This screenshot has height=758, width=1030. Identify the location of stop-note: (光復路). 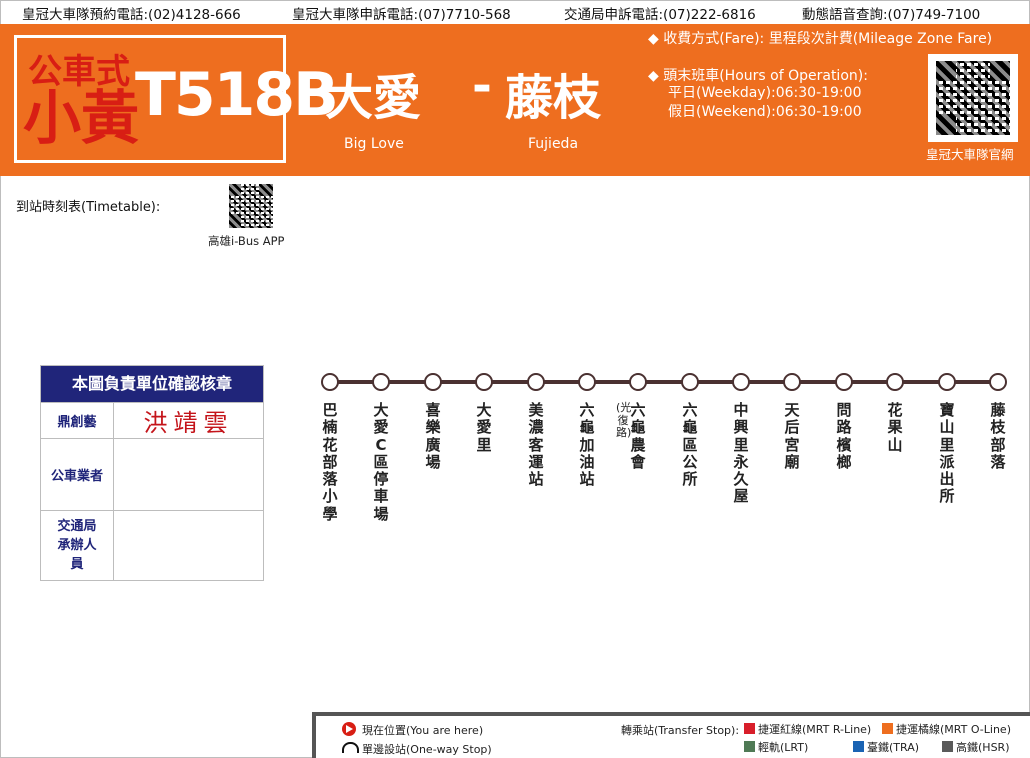
(624, 420).